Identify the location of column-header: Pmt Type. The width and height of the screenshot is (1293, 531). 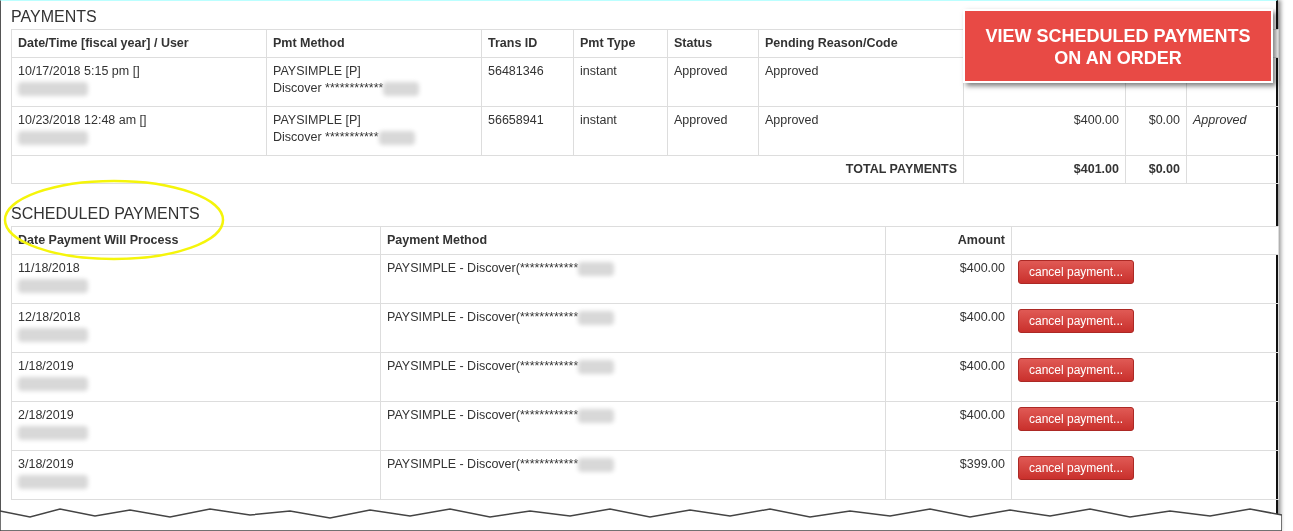
(620, 43).